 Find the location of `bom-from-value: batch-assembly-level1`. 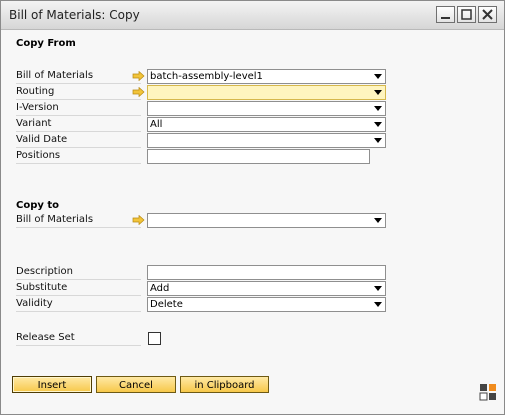

bom-from-value: batch-assembly-level1 is located at coordinates (206, 76).